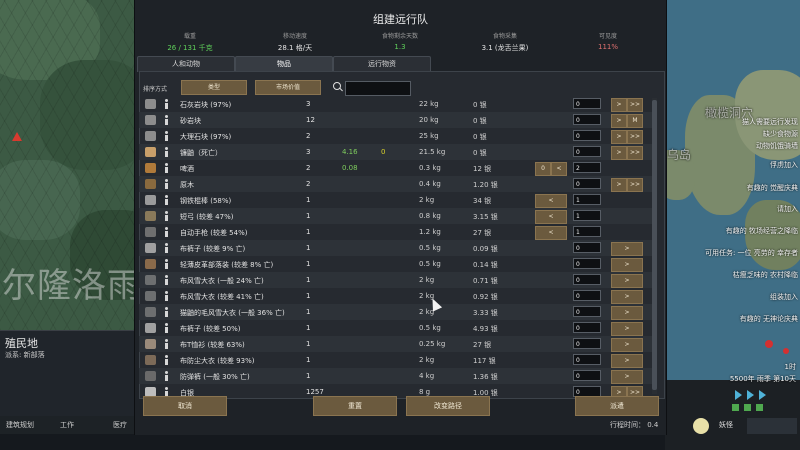 The height and width of the screenshot is (450, 800). Describe the element at coordinates (777, 146) in the screenshot. I see `alert-item: 动物饥饿骑墙` at that location.